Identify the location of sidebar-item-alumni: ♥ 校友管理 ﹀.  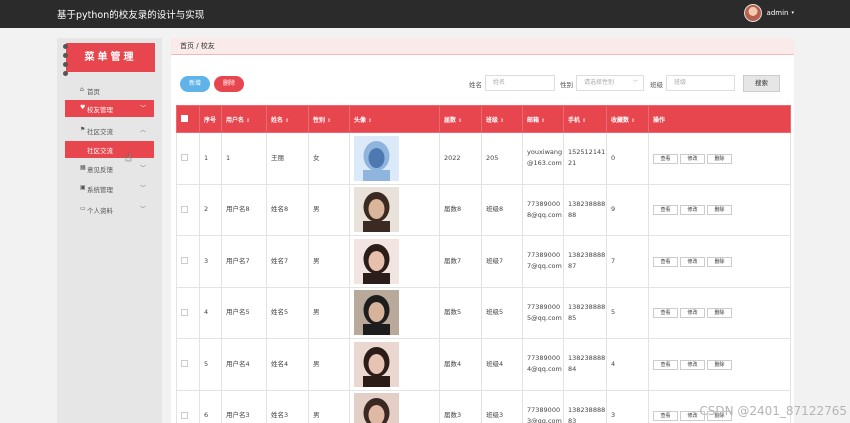
(109, 108).